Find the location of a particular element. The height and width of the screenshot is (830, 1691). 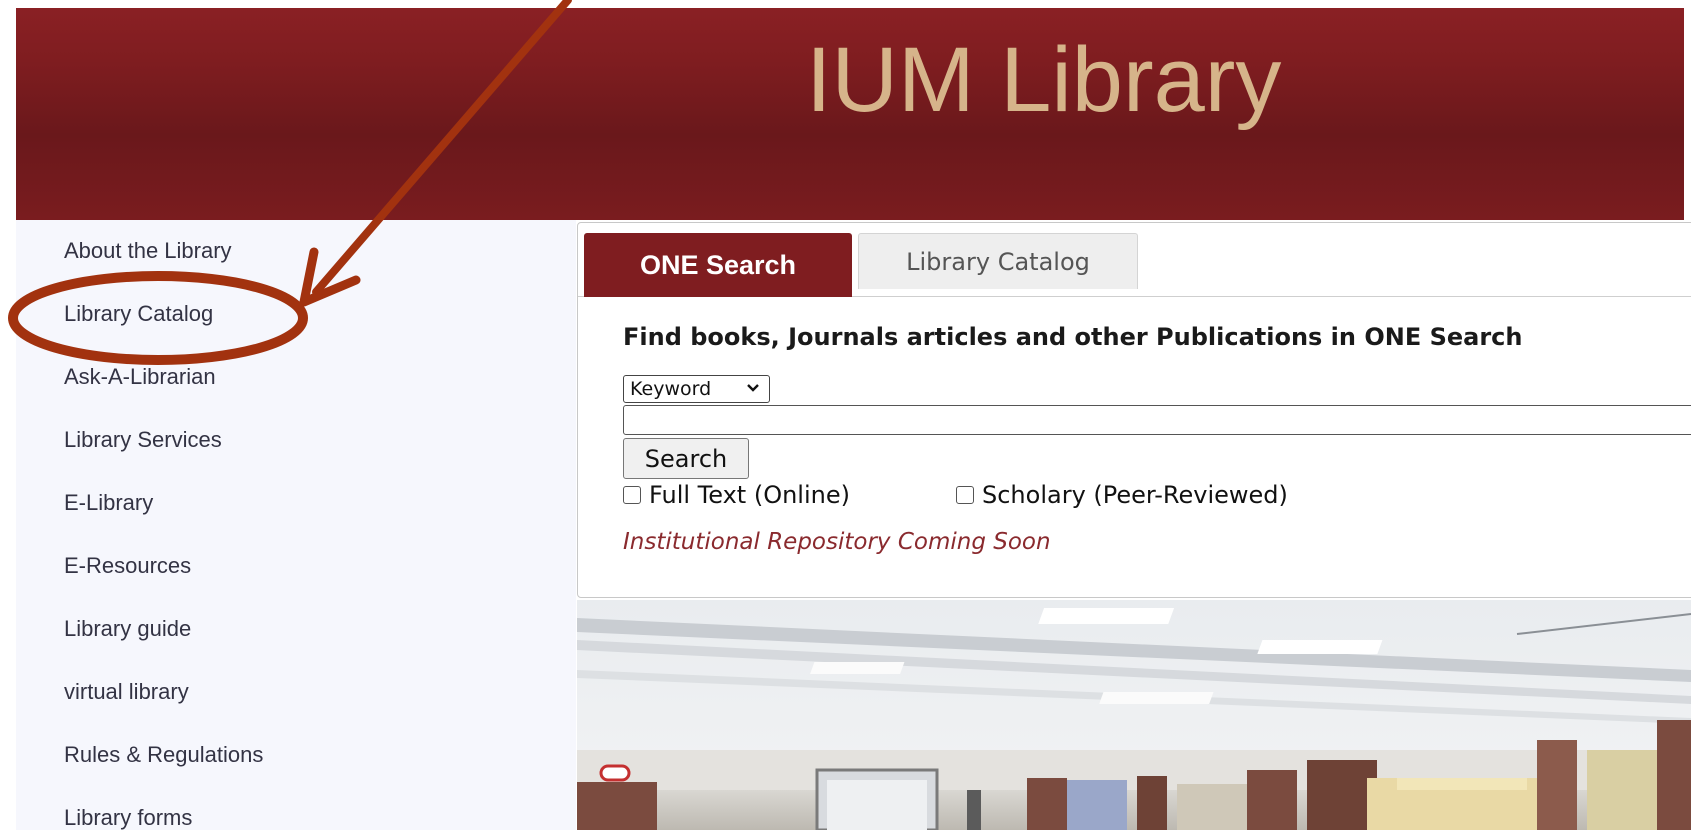

full-text-label: Full Text (Online) is located at coordinates (749, 495).